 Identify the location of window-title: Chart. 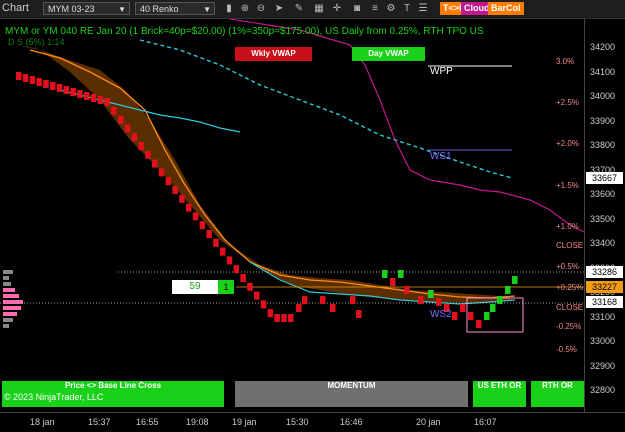
(15, 8).